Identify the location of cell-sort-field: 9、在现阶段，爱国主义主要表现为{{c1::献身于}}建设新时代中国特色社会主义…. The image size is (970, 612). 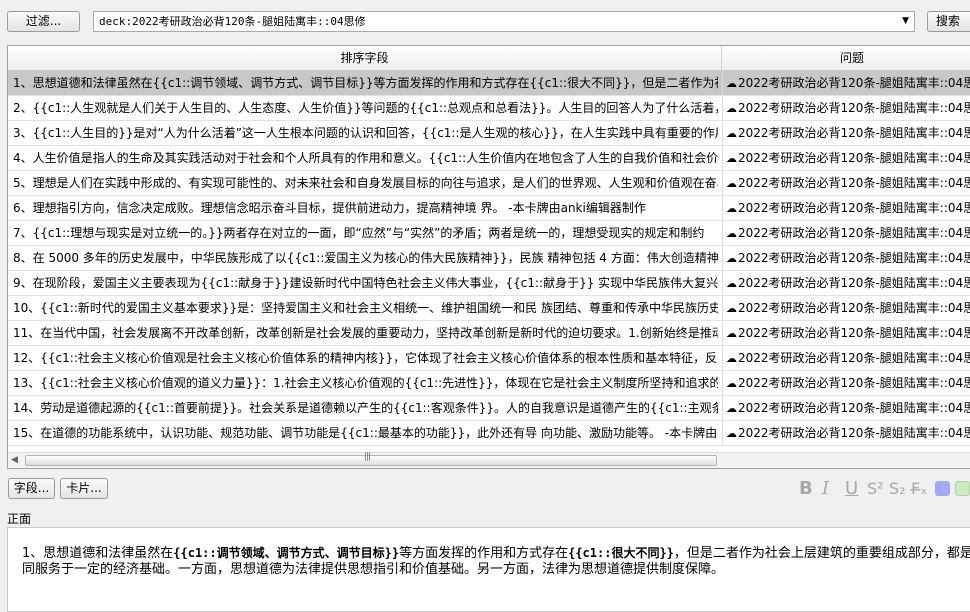
(365, 283).